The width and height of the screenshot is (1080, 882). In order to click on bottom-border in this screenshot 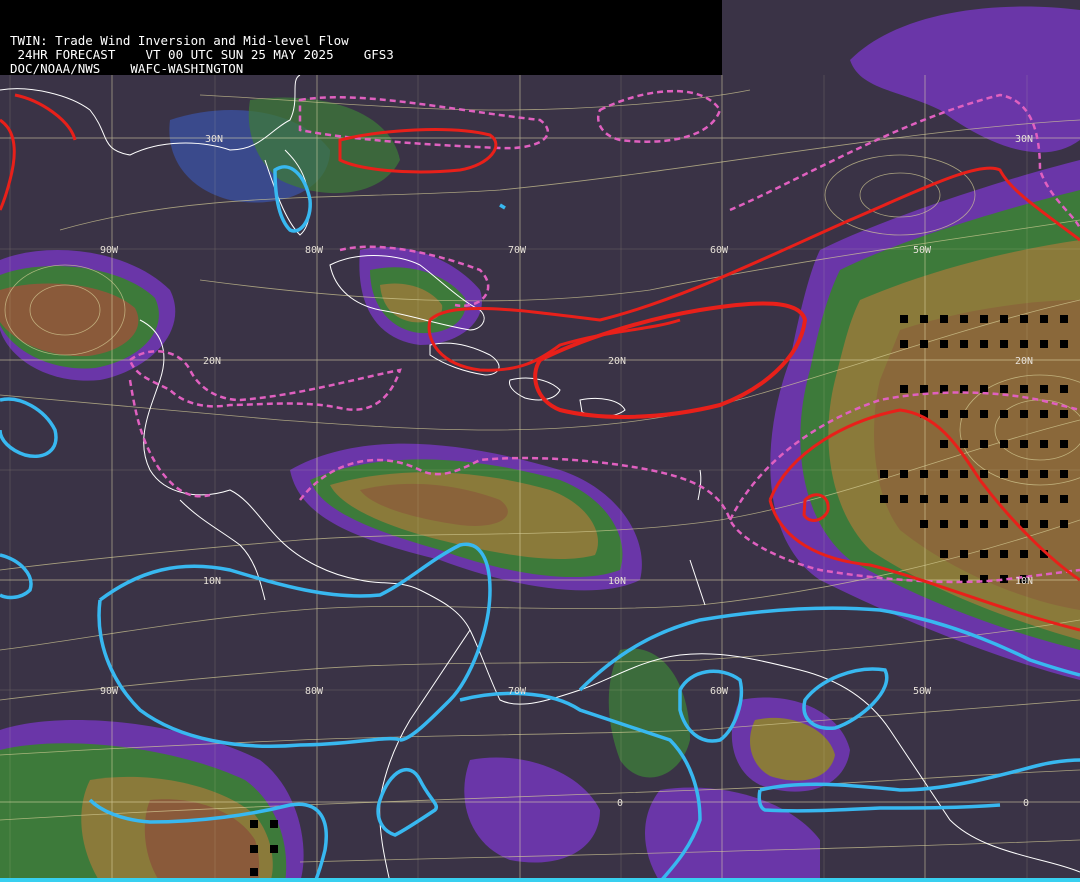, I will do `click(540, 880)`.